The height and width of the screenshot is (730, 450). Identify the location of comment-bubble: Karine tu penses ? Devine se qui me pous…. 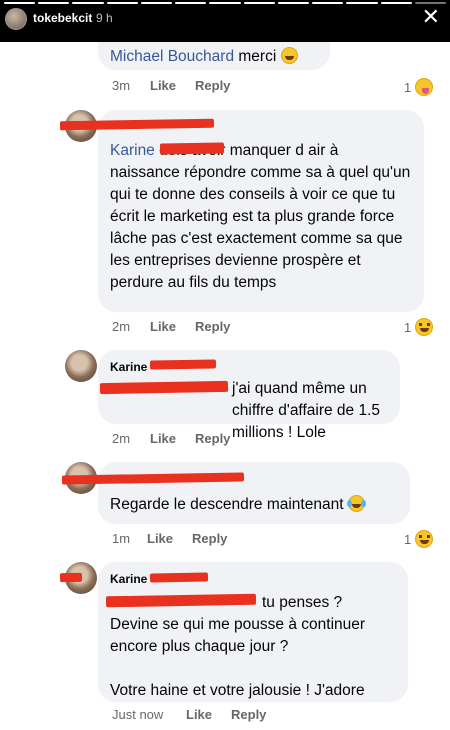
(253, 632).